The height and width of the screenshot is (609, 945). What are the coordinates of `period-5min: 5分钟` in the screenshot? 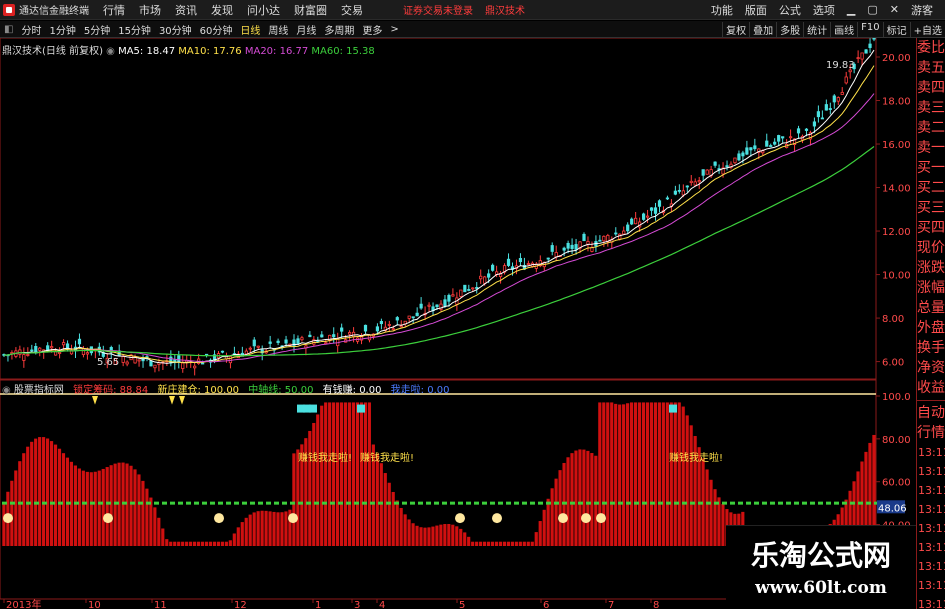 It's located at (97, 29).